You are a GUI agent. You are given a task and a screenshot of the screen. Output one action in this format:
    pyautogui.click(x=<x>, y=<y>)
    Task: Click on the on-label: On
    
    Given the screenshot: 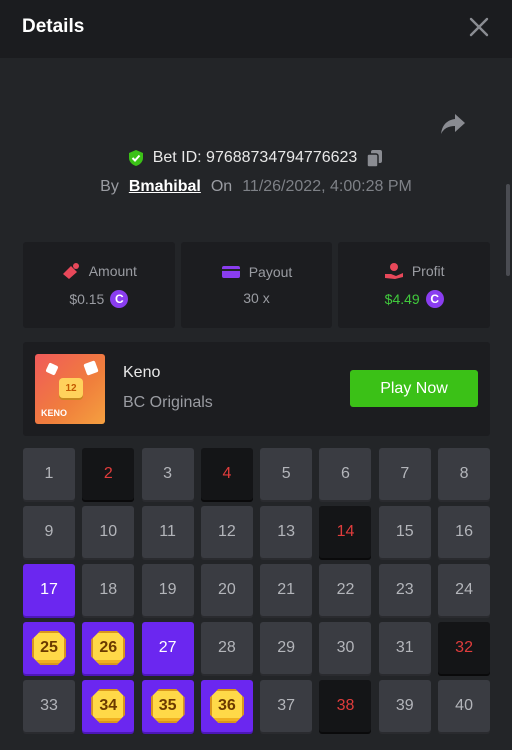 What is the action you would take?
    pyautogui.click(x=221, y=186)
    